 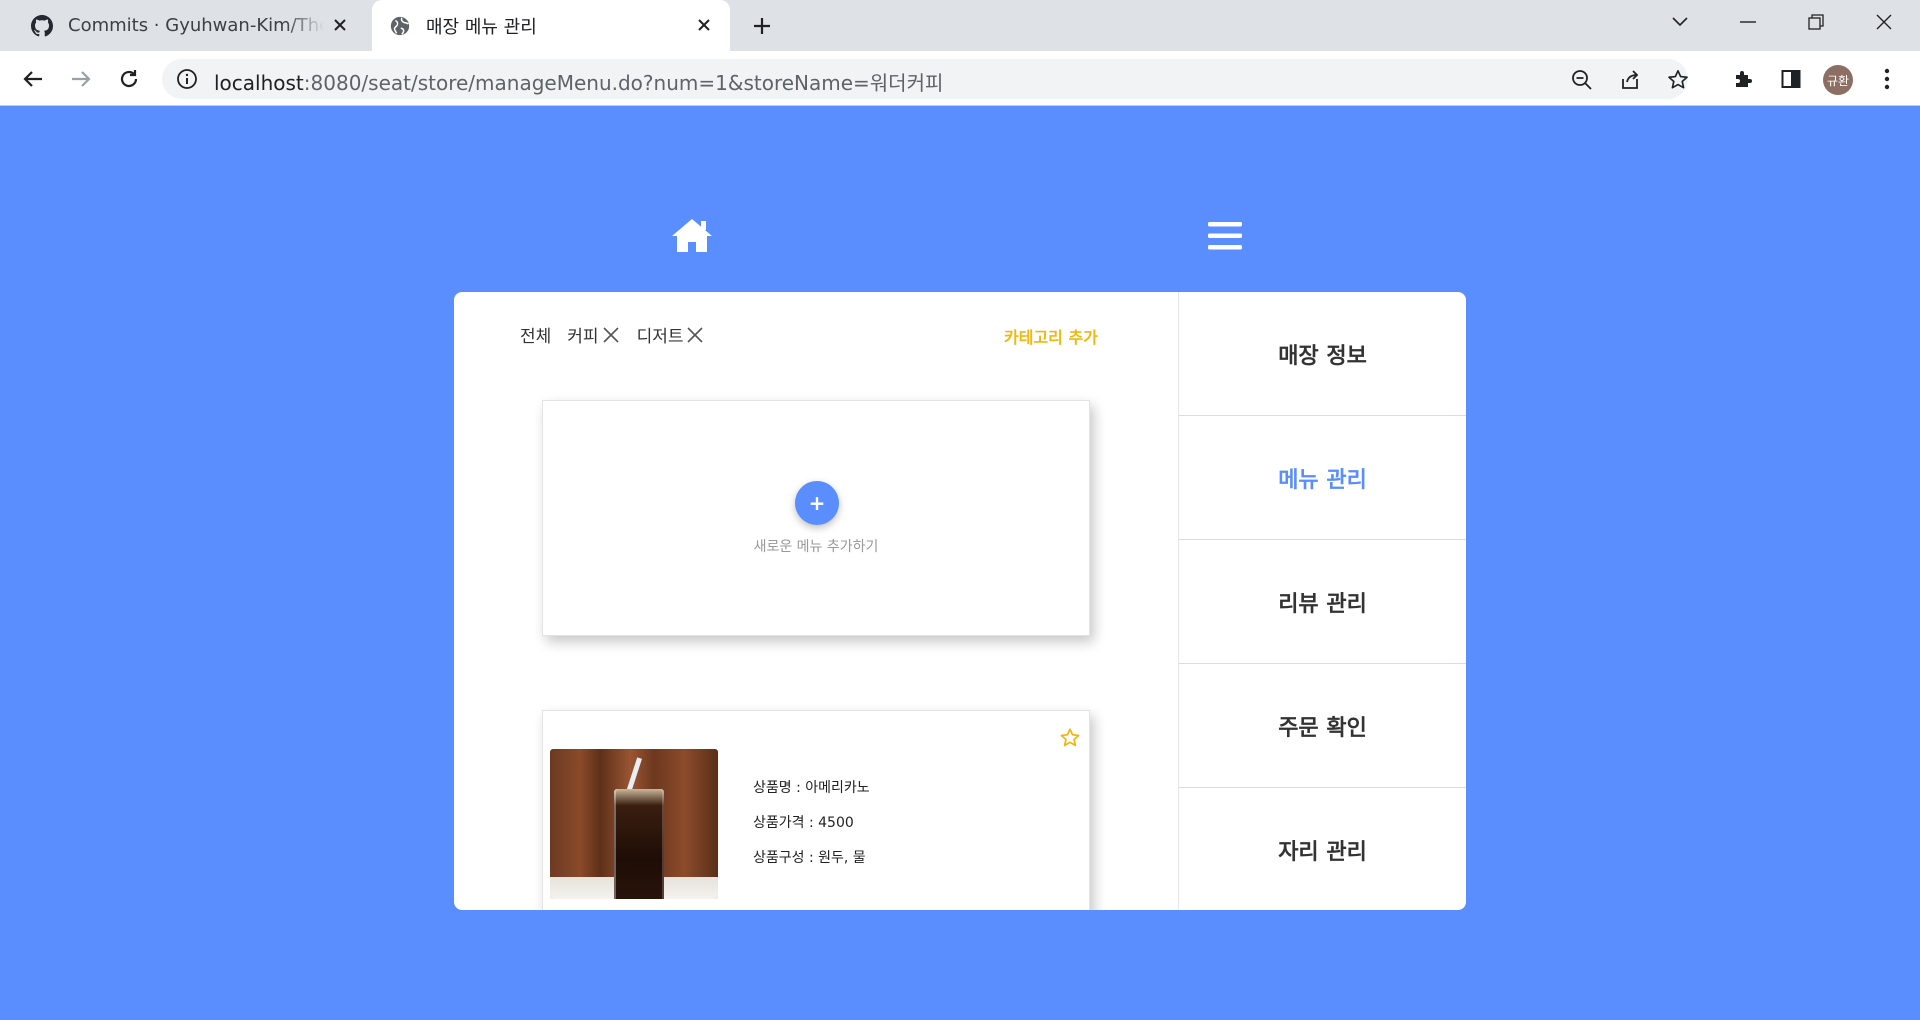 I want to click on category-tab-all: 전체, so click(x=535, y=334).